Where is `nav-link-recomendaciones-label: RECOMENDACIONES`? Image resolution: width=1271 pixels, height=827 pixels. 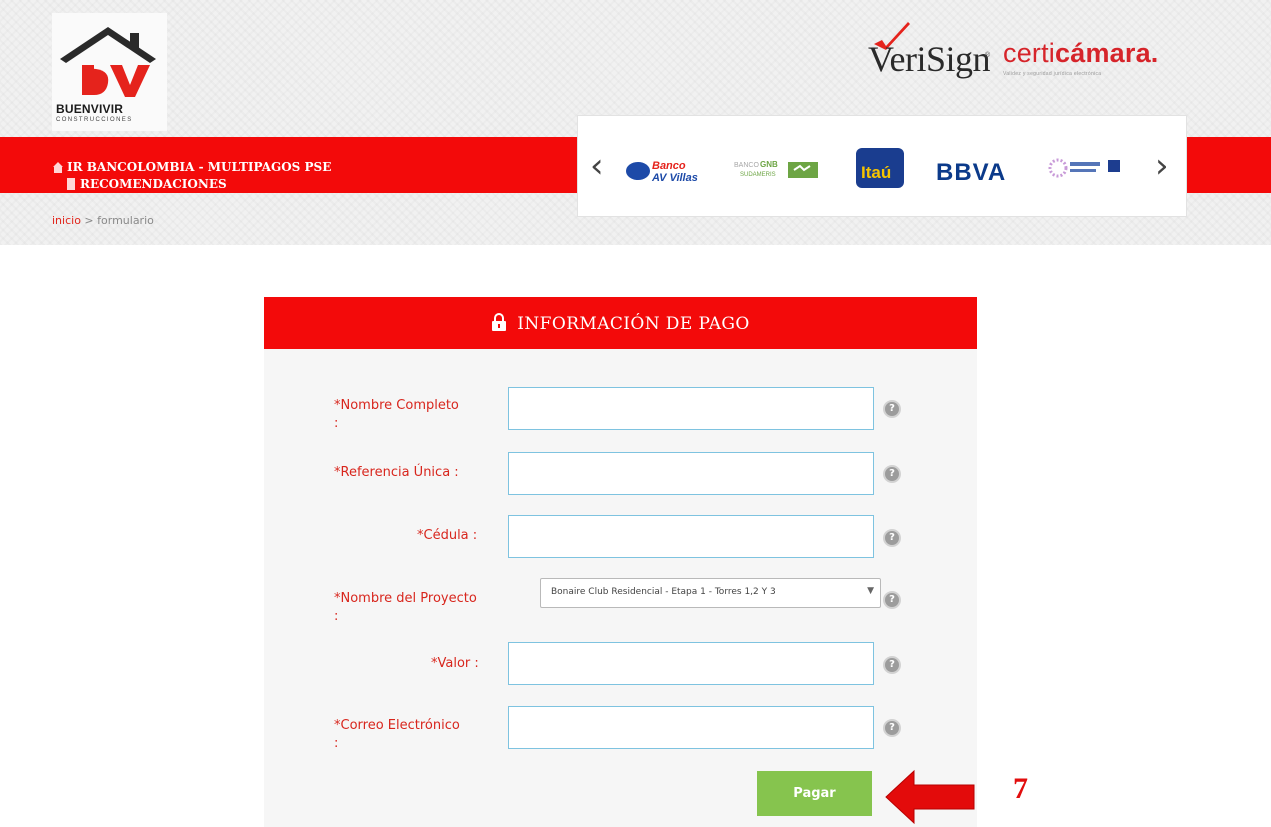
nav-link-recomendaciones-label: RECOMENDACIONES is located at coordinates (153, 184).